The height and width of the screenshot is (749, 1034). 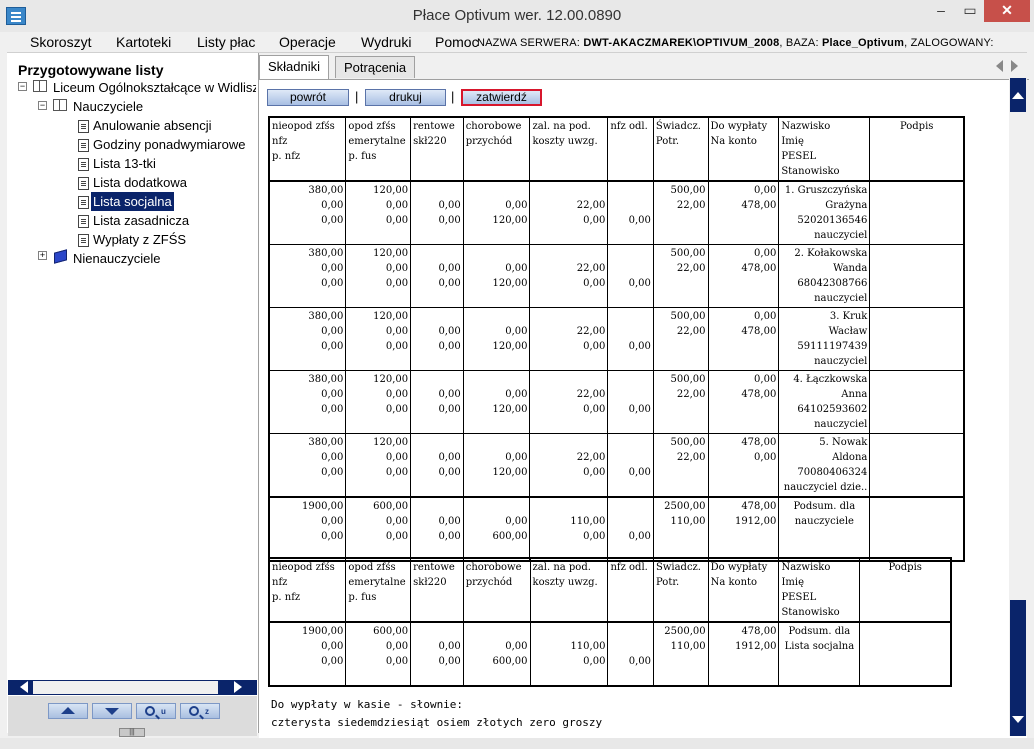 What do you see at coordinates (378, 654) in the screenshot?
I see `table-cell: 600,00 0,00 0,00` at bounding box center [378, 654].